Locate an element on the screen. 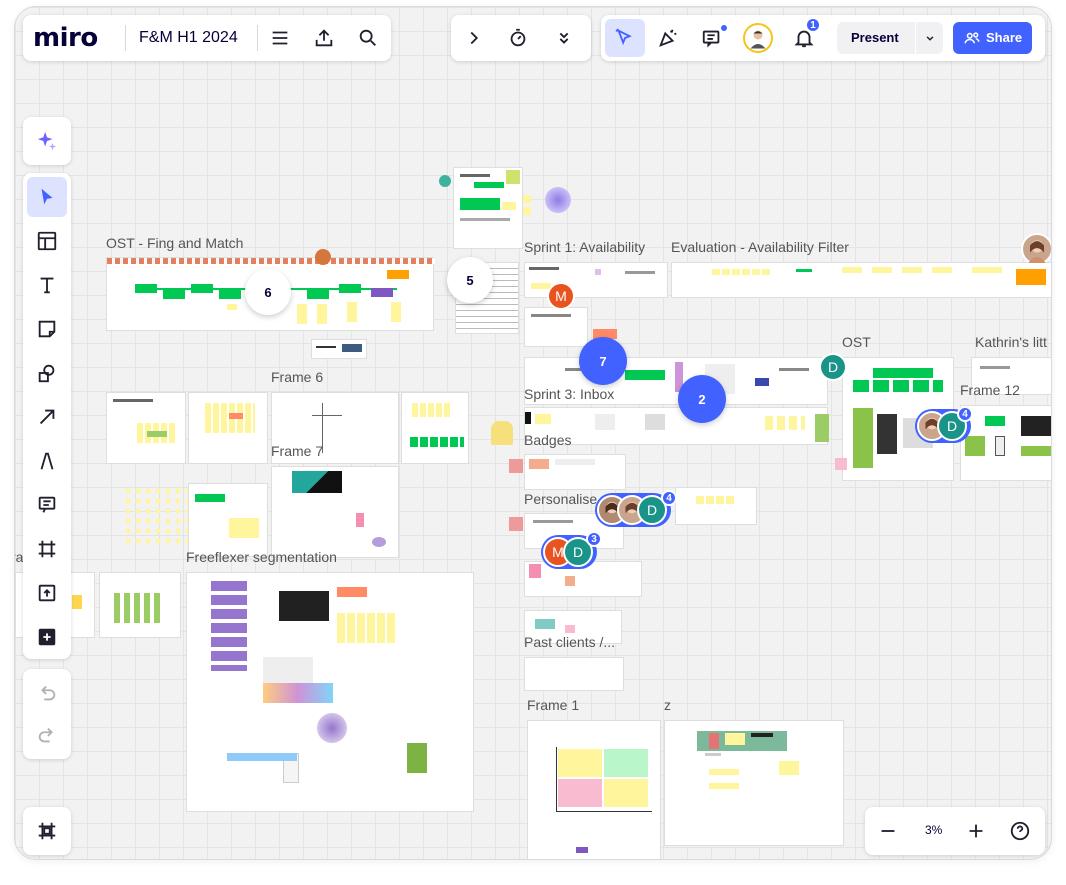  select-tool-icon is located at coordinates (47, 197).